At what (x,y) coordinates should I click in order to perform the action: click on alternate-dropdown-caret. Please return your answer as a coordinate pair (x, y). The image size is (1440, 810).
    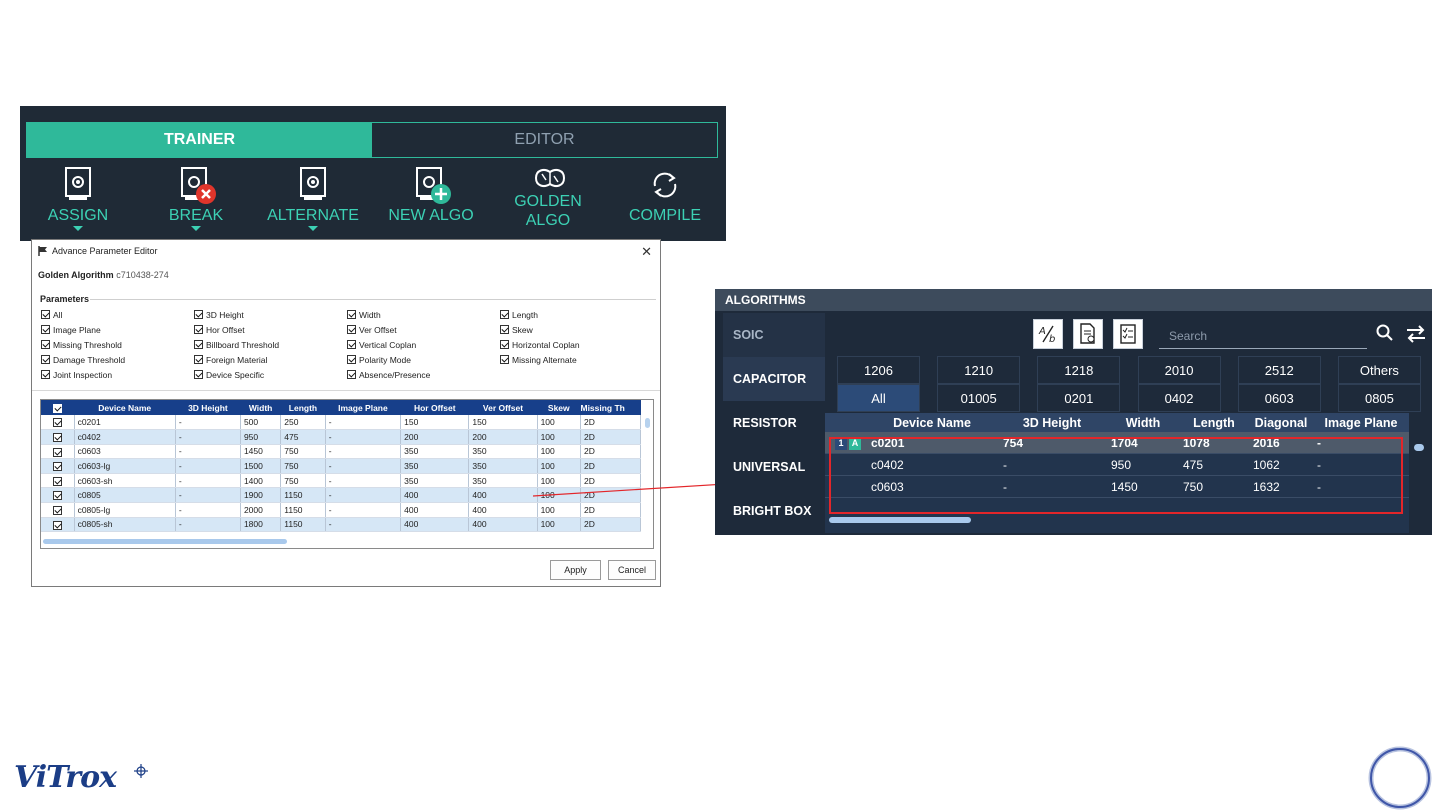
    Looking at the image, I should click on (313, 228).